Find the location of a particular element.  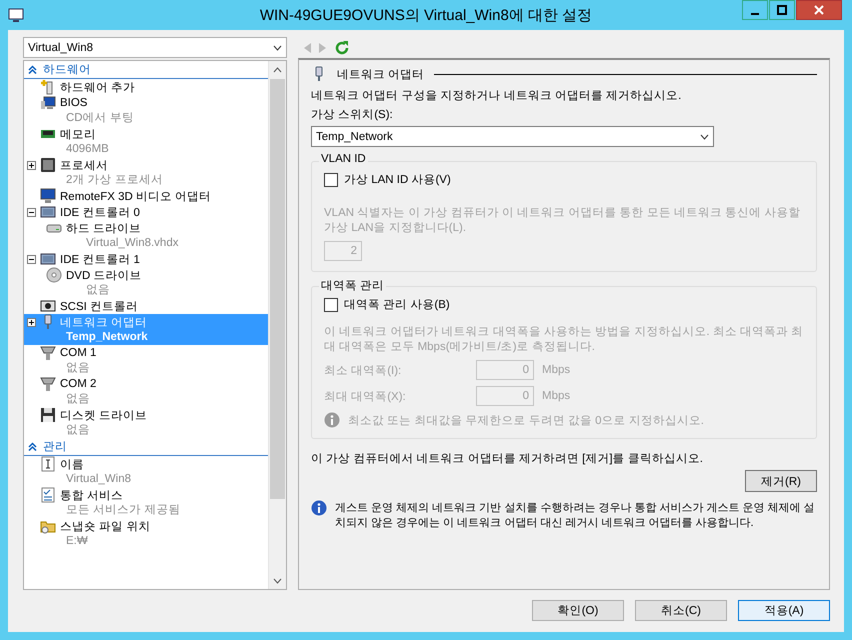

tree-item: 메모리 4096MB is located at coordinates (146, 141).